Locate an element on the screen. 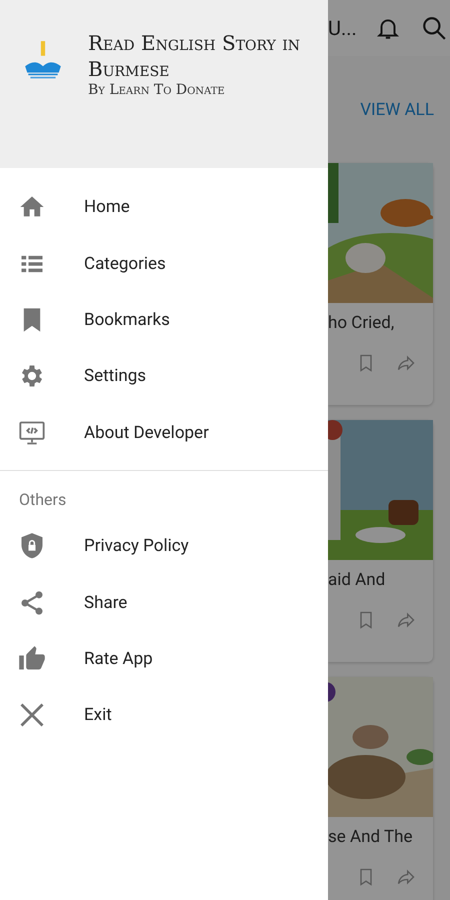 The image size is (450, 900). app-title: Read English Story in Burmese is located at coordinates (194, 56).